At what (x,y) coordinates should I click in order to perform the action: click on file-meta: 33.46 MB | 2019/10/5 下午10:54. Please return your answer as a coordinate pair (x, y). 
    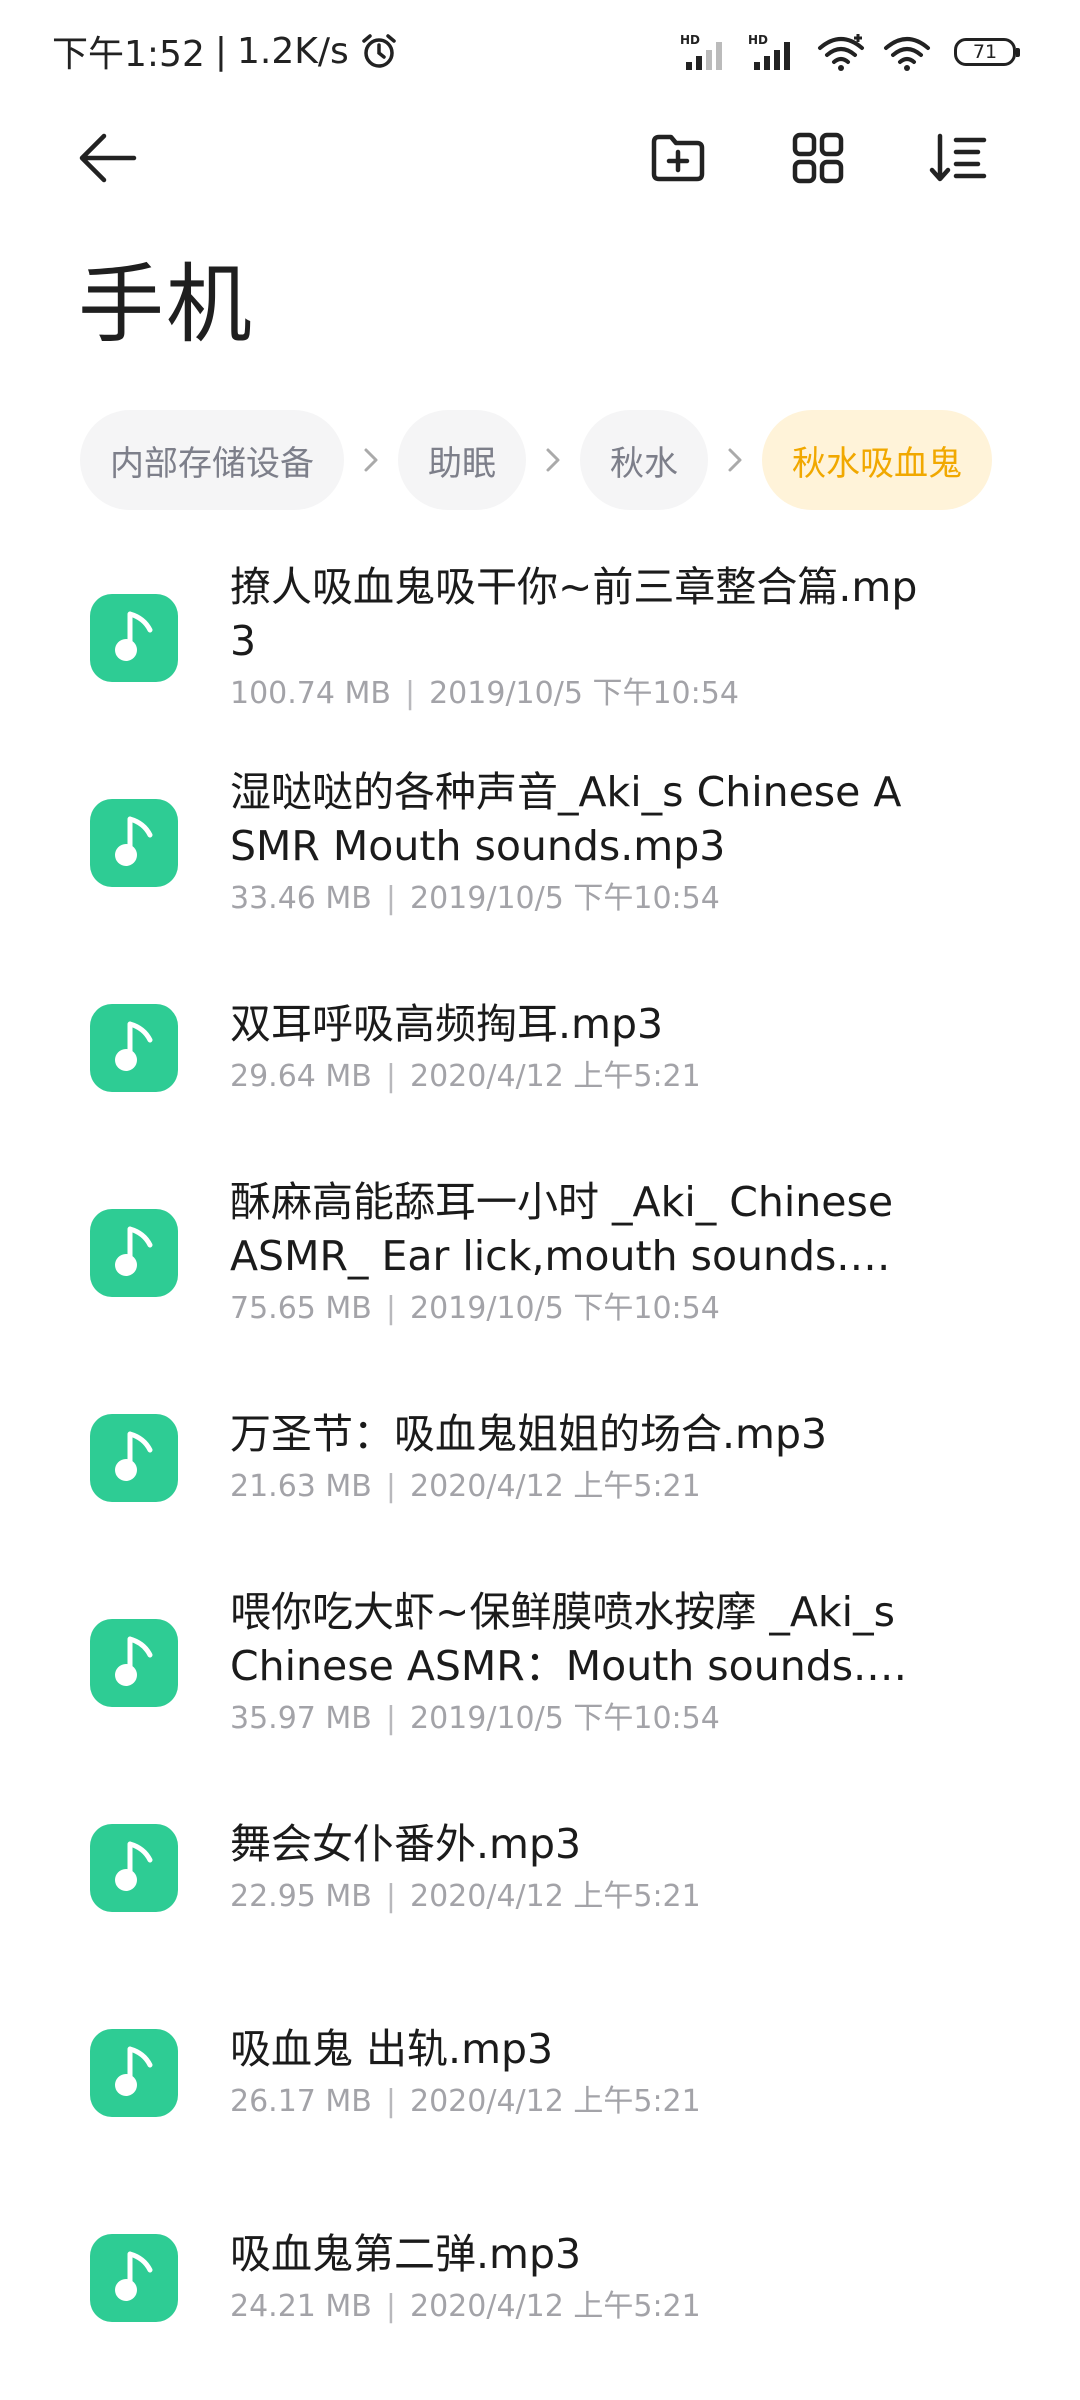
    Looking at the image, I should click on (575, 899).